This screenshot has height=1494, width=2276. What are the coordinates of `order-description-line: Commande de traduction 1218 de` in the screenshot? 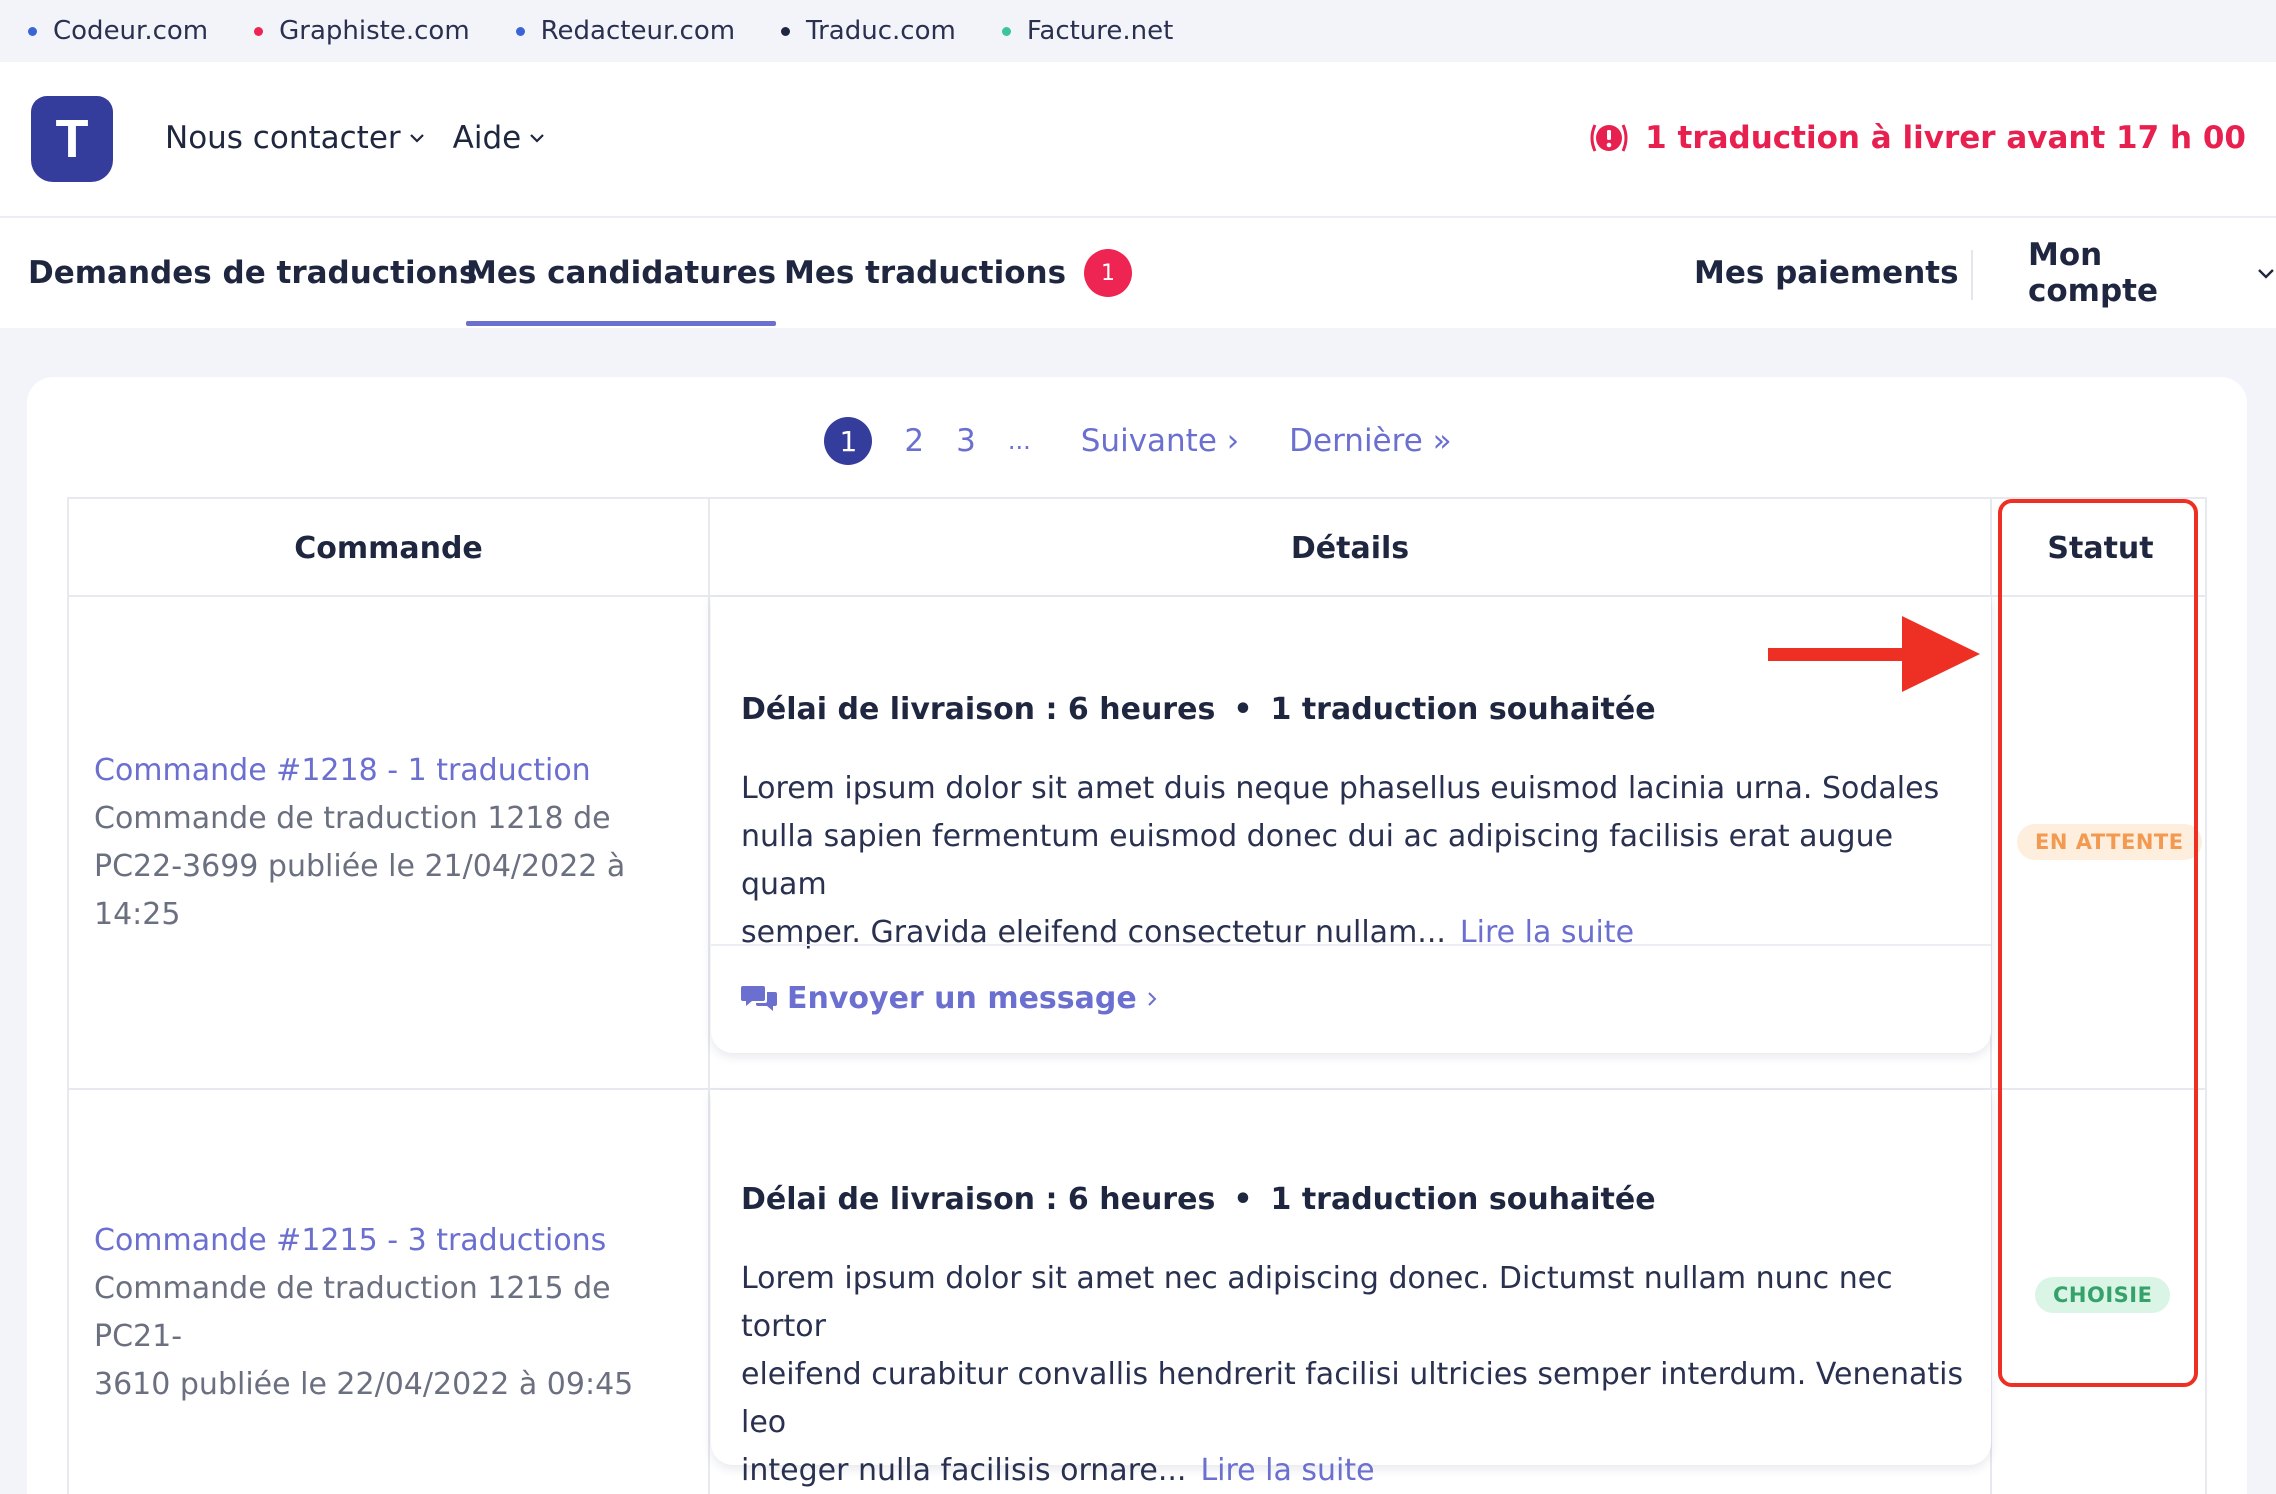 It's located at (352, 818).